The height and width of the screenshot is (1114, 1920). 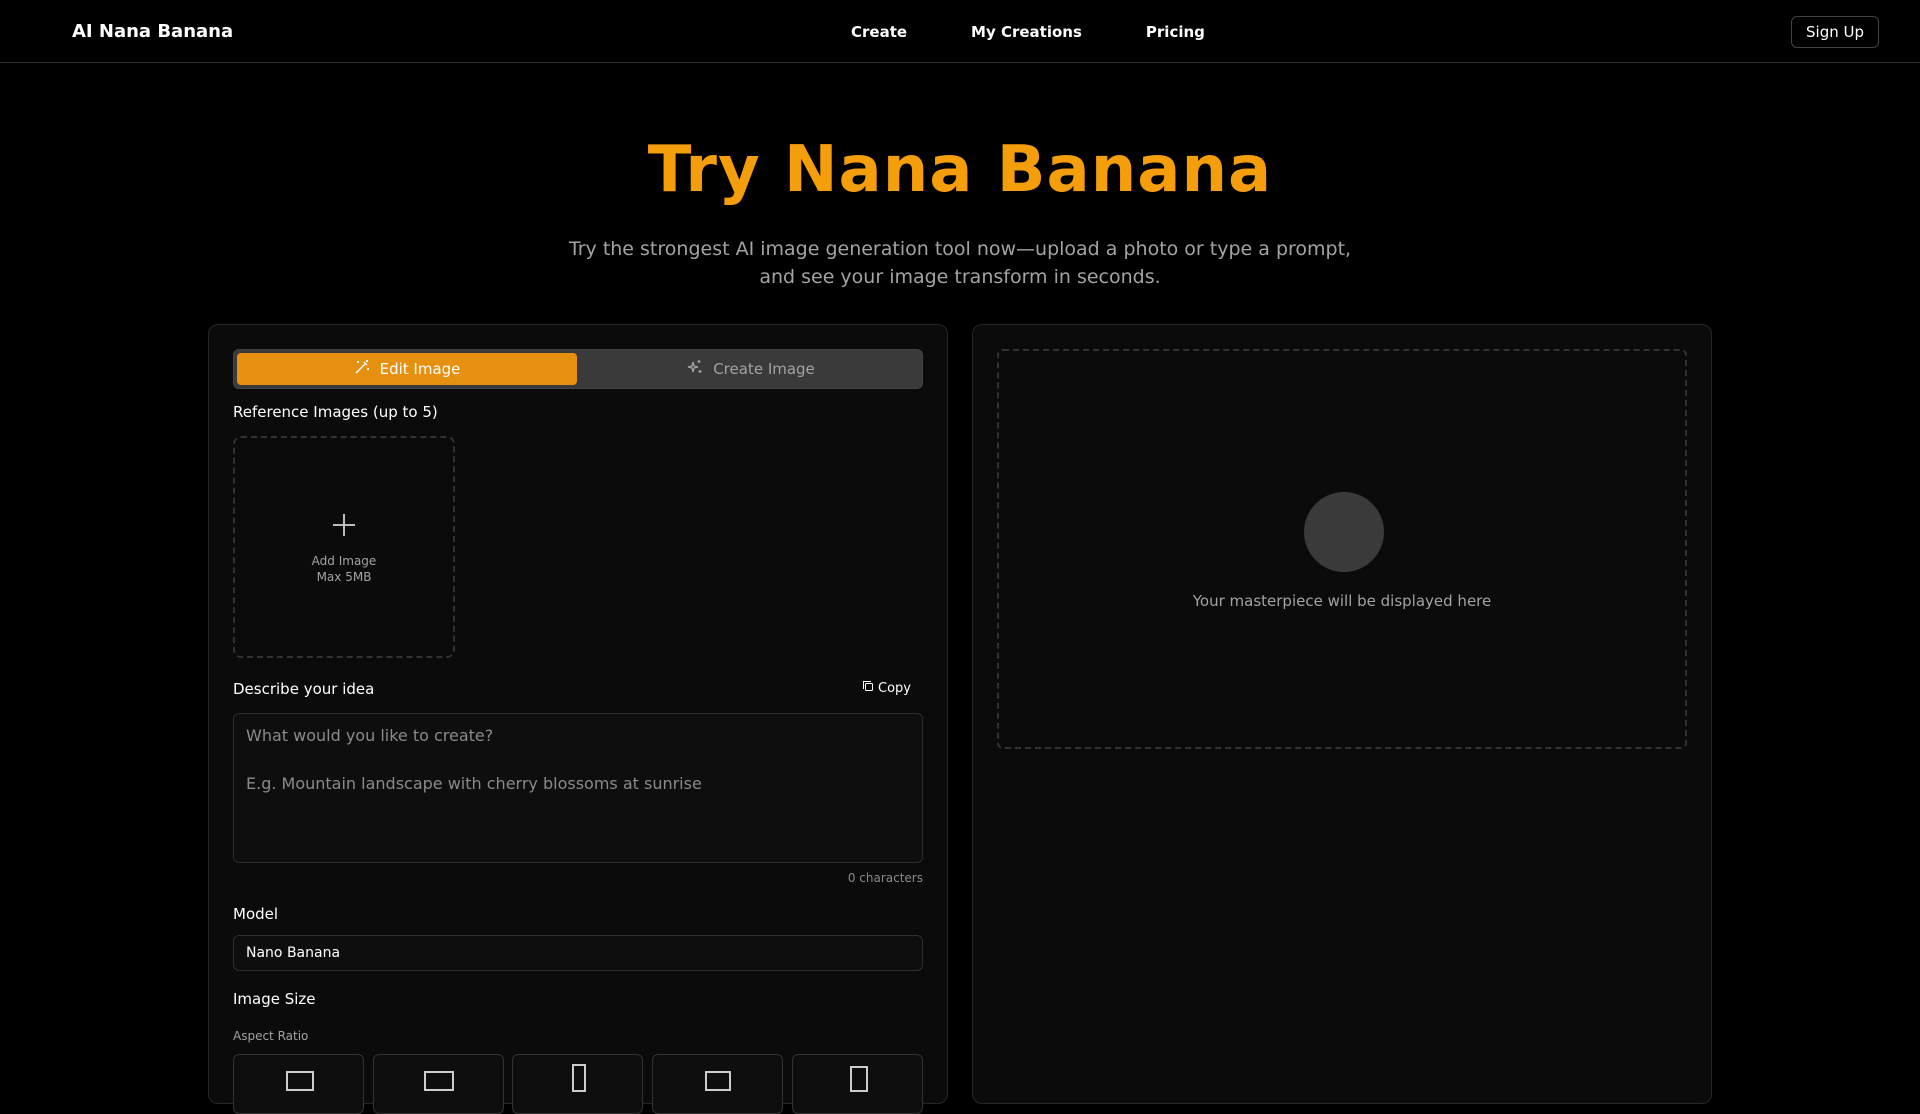 I want to click on landscape-wide-ratio-icon, so click(x=439, y=1081).